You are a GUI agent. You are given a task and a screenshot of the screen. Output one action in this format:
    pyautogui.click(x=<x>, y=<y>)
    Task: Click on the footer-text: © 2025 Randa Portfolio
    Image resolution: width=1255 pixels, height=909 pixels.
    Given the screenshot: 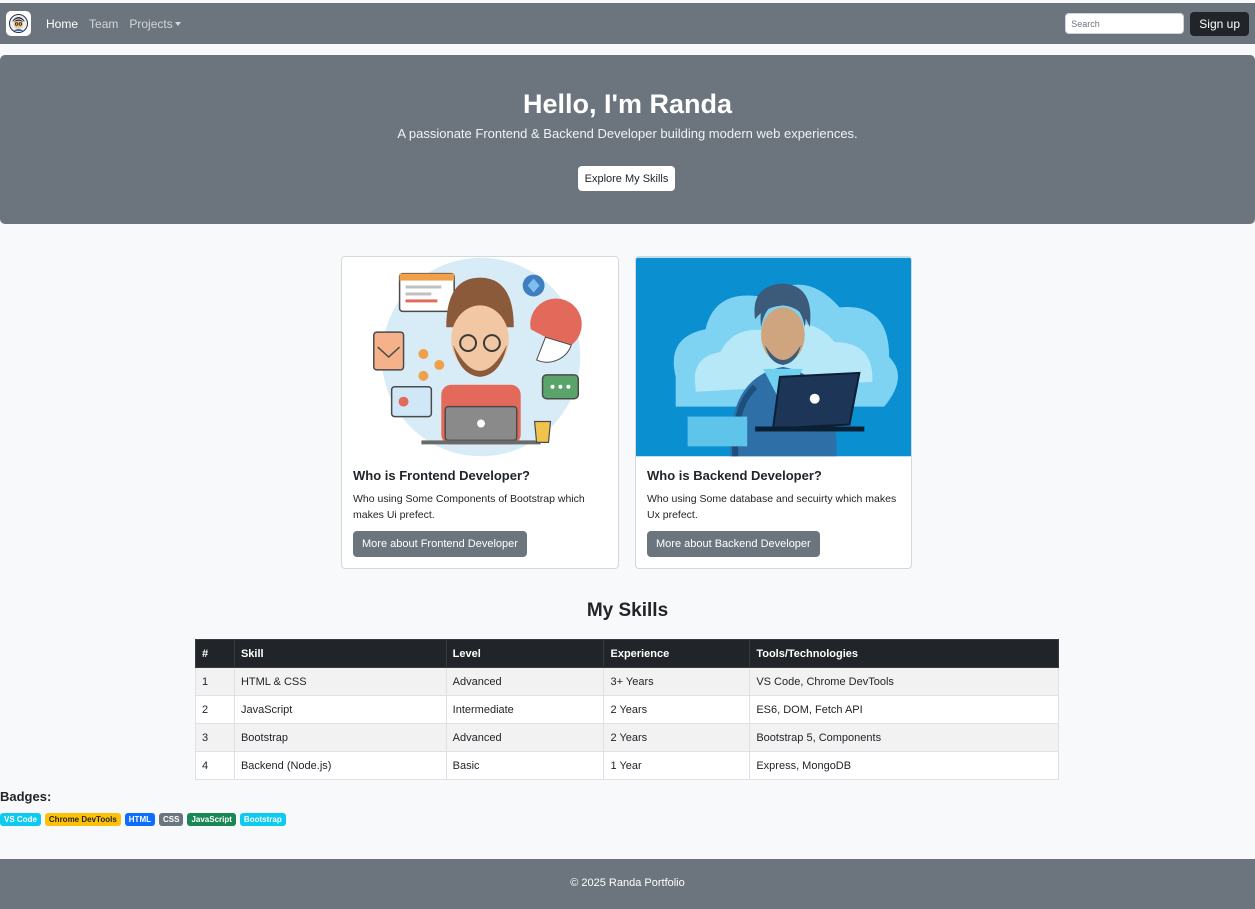 What is the action you would take?
    pyautogui.click(x=627, y=883)
    